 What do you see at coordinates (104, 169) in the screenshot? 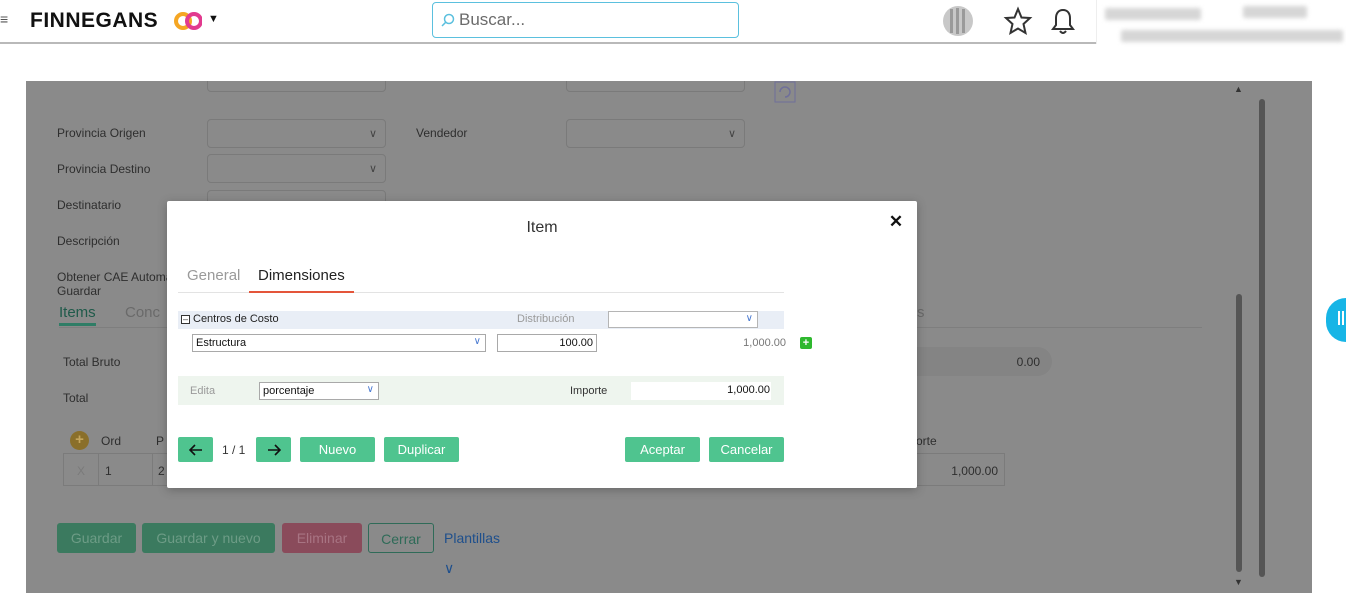
I see `label-provincia-destino: Provincia Destino` at bounding box center [104, 169].